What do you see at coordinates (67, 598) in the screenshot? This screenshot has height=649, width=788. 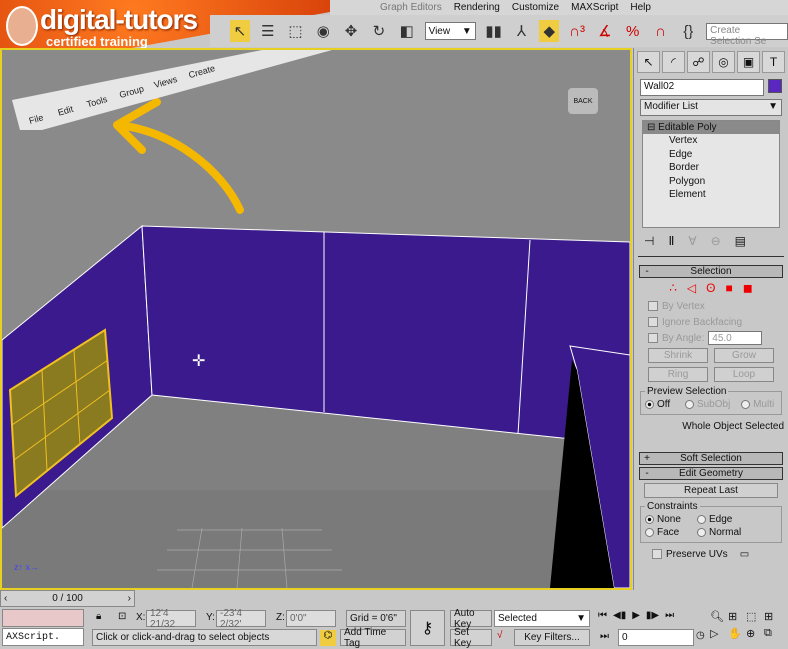 I see `time-slider: ‹ 0 / 100 ›` at bounding box center [67, 598].